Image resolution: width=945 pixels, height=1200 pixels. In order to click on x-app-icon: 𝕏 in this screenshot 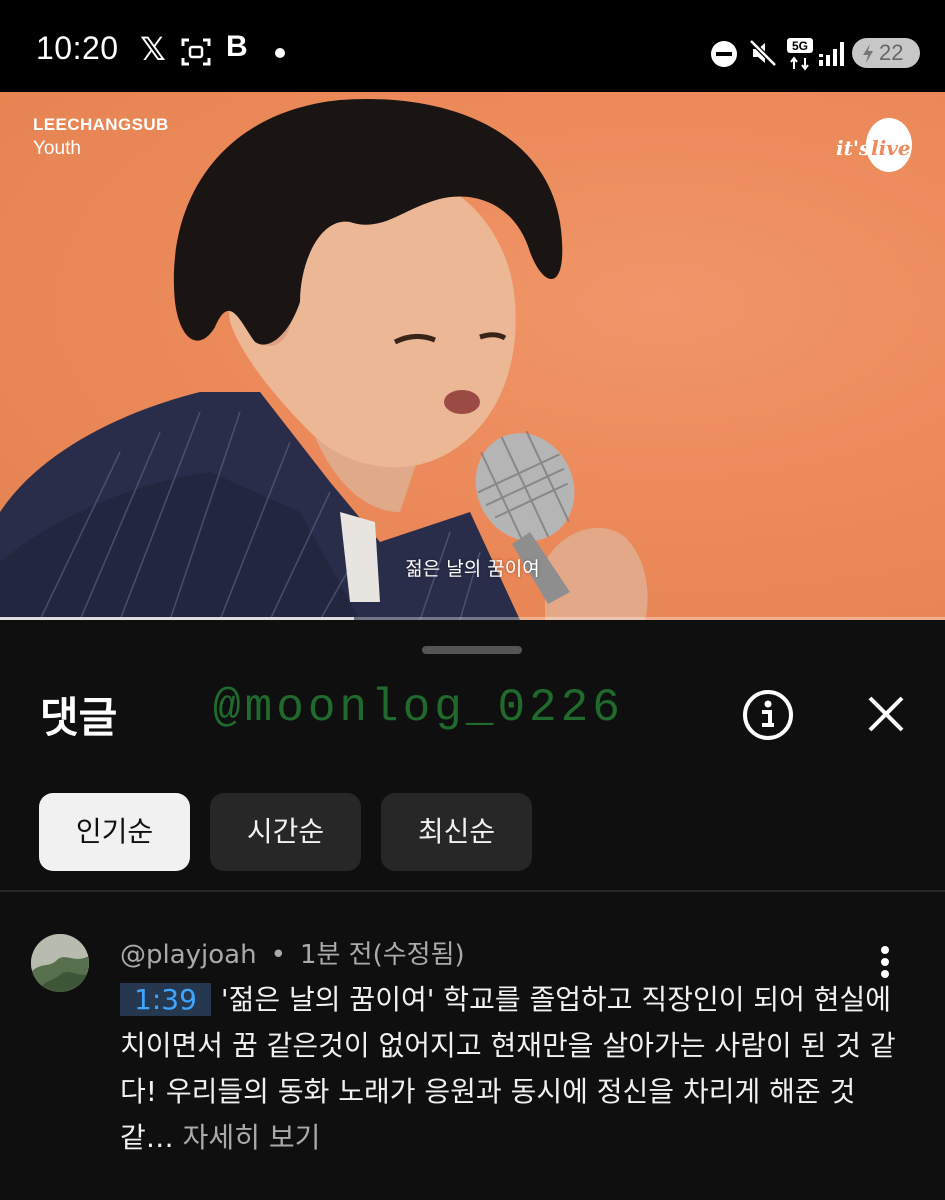, I will do `click(153, 49)`.